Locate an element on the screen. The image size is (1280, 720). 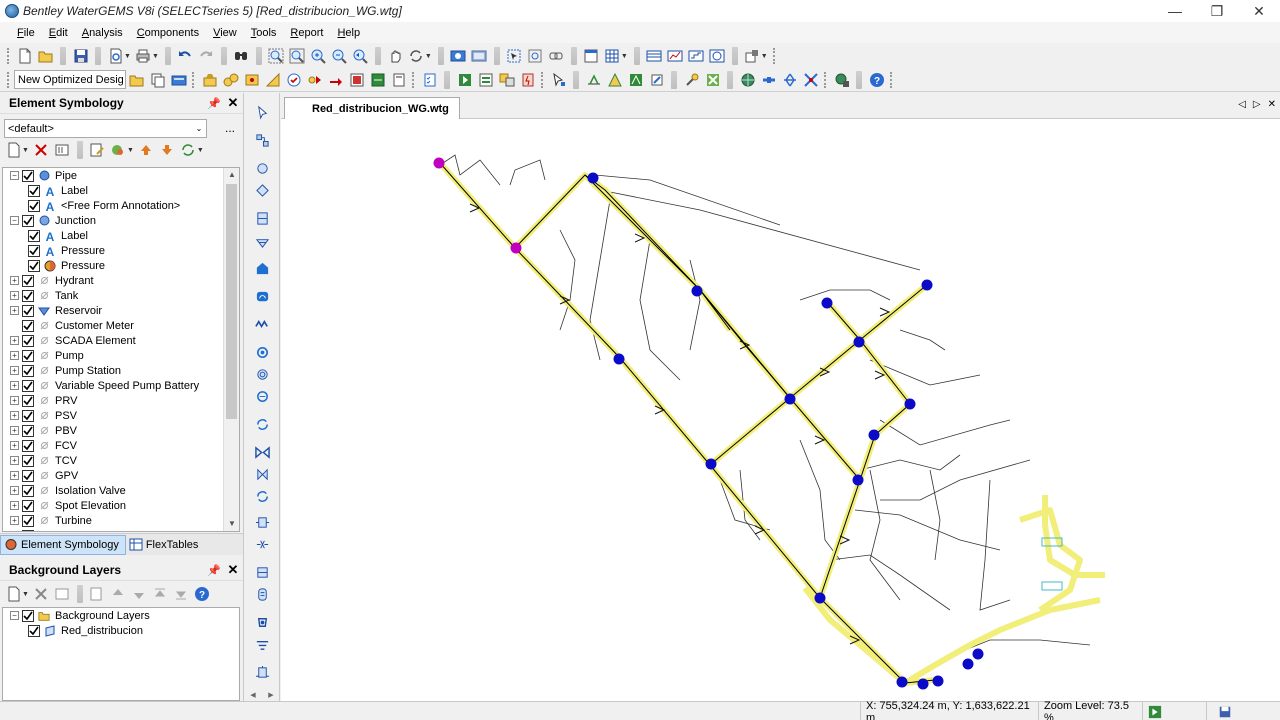
help-icon: ? is located at coordinates (876, 79).